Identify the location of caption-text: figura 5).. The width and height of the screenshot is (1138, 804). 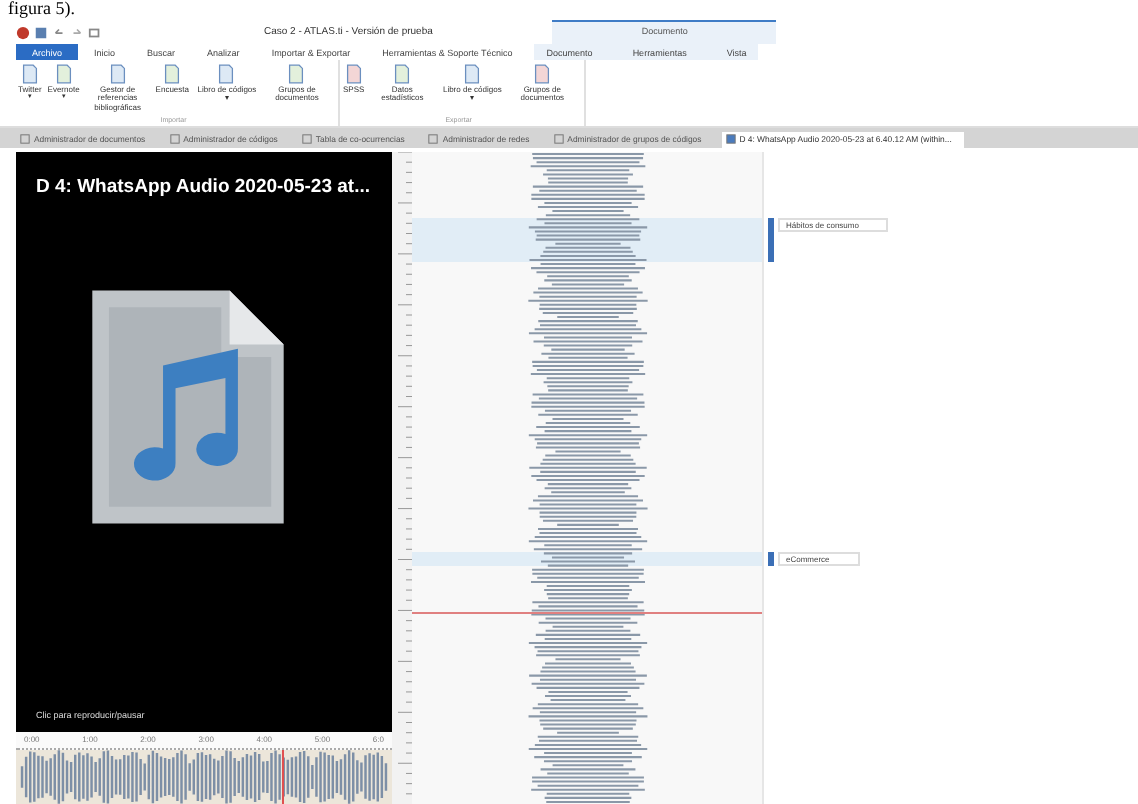
(41, 9).